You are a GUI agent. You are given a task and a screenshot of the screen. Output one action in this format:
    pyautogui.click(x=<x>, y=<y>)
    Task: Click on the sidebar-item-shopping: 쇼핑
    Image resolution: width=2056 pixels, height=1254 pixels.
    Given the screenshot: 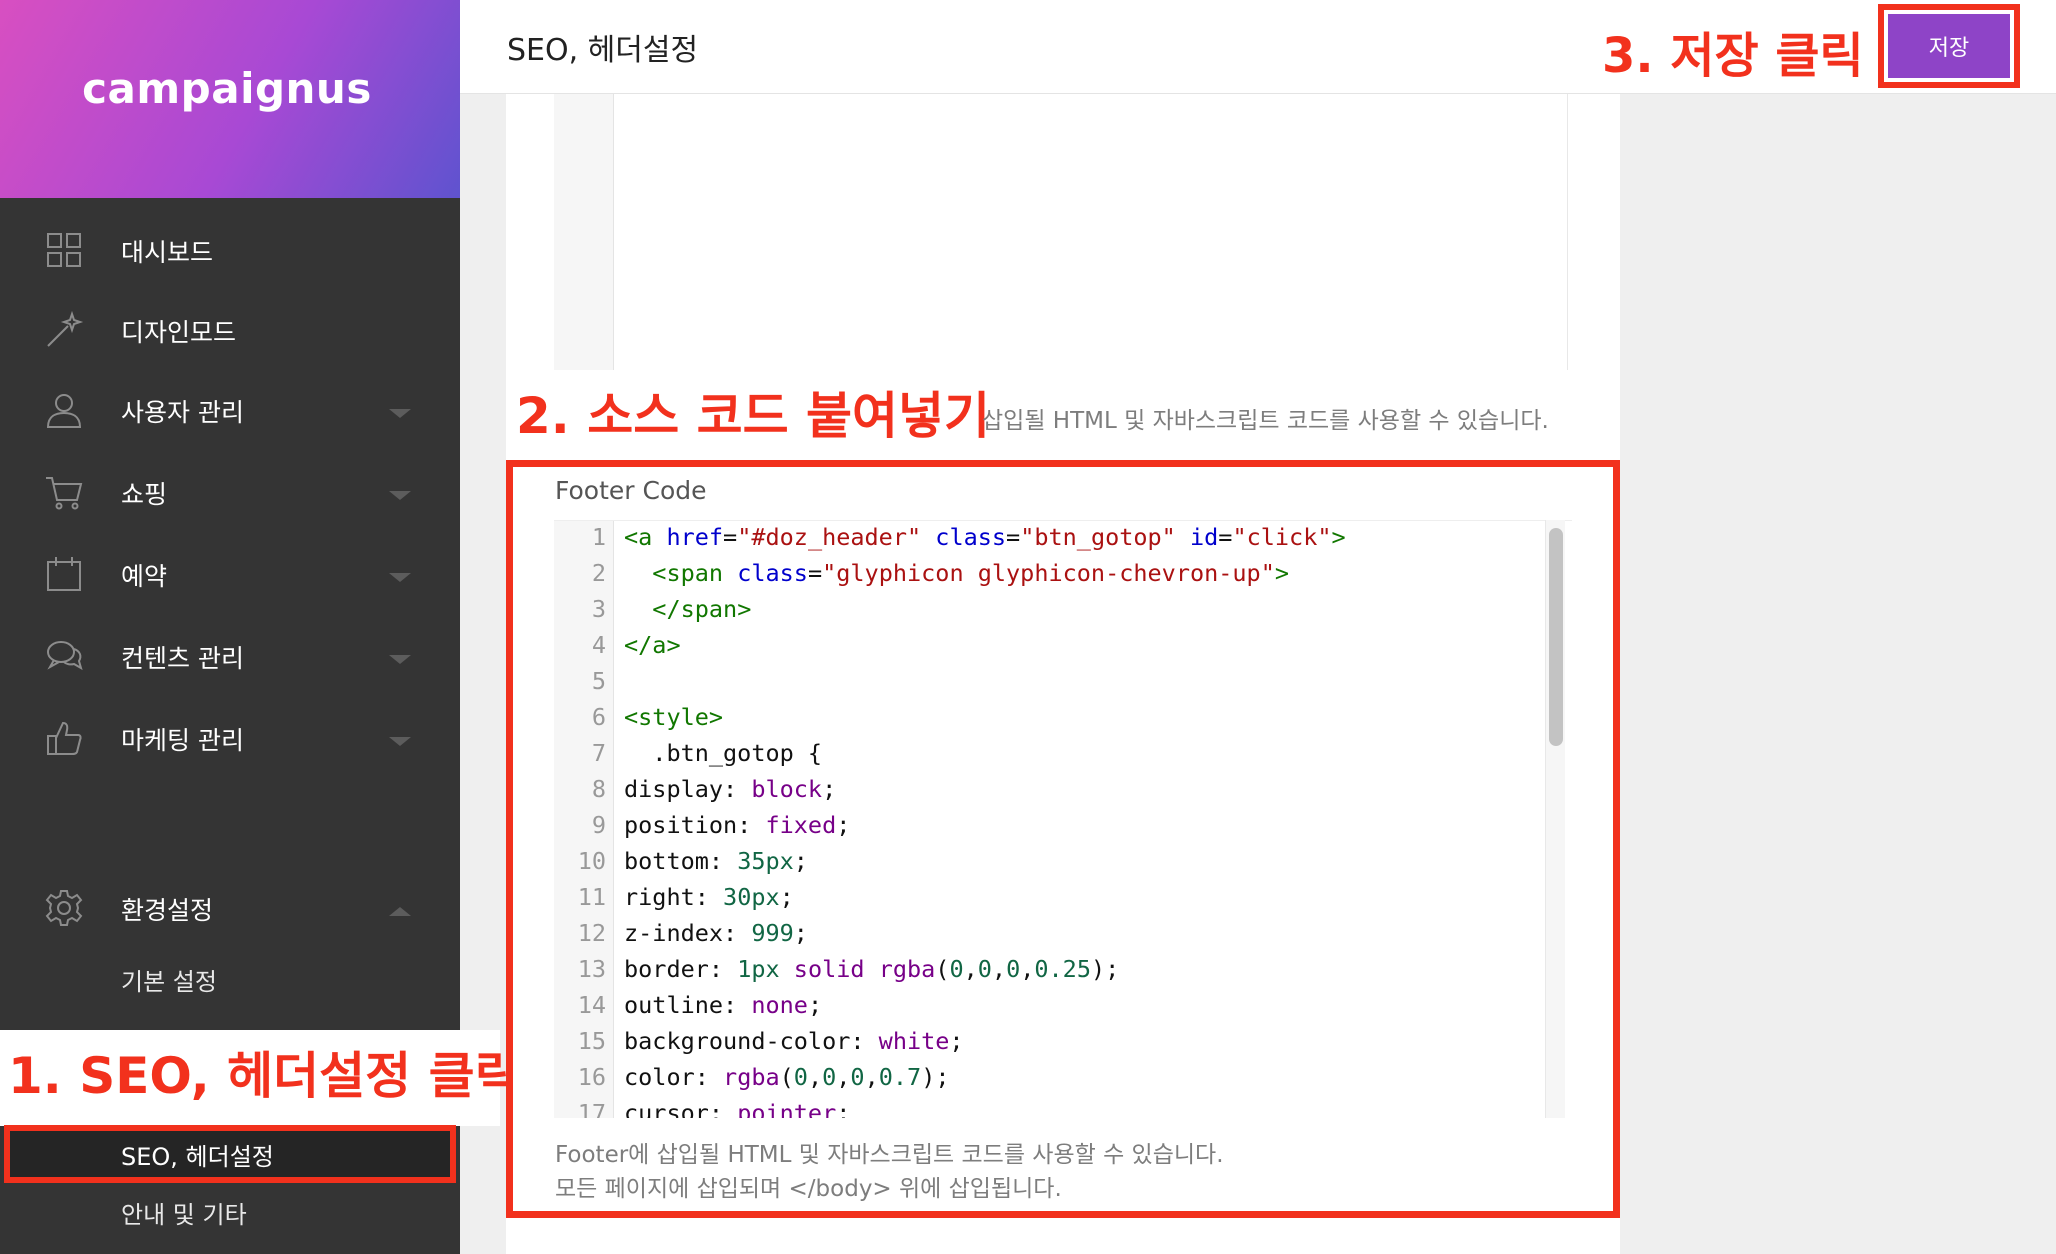 What is the action you would take?
    pyautogui.click(x=230, y=494)
    